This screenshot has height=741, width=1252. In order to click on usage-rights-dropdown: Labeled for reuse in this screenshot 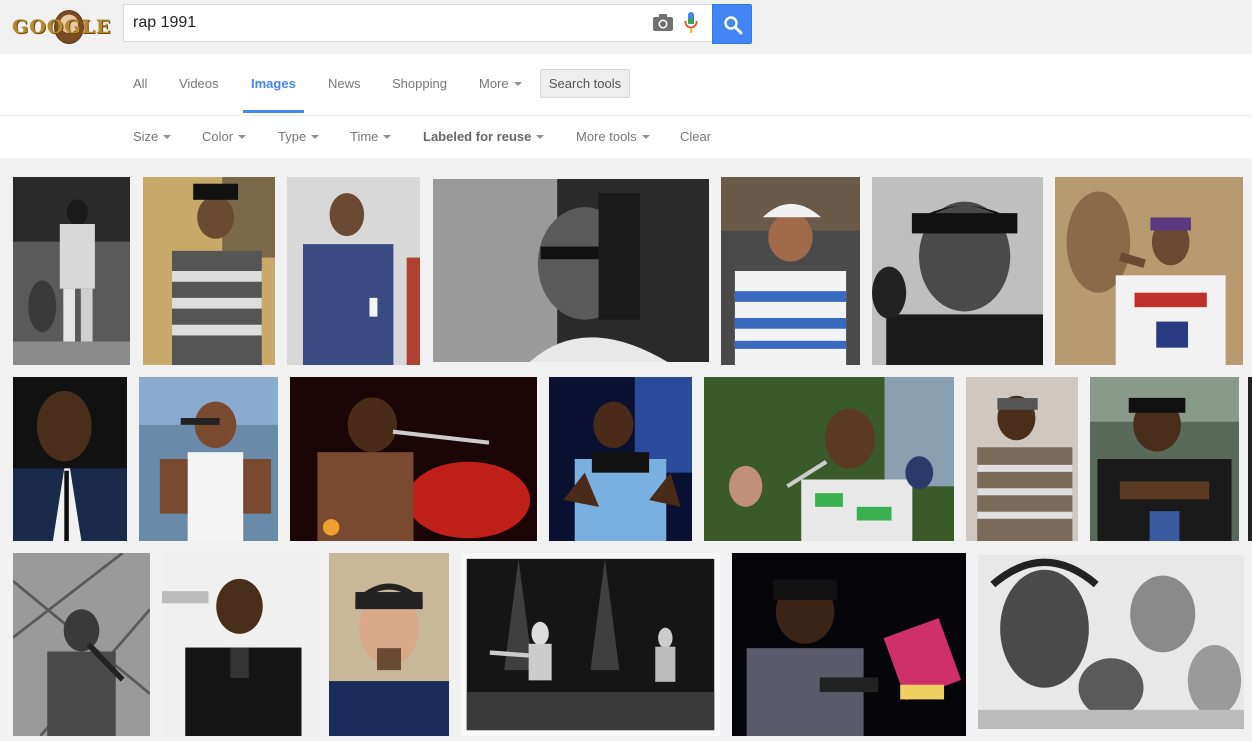, I will do `click(484, 136)`.